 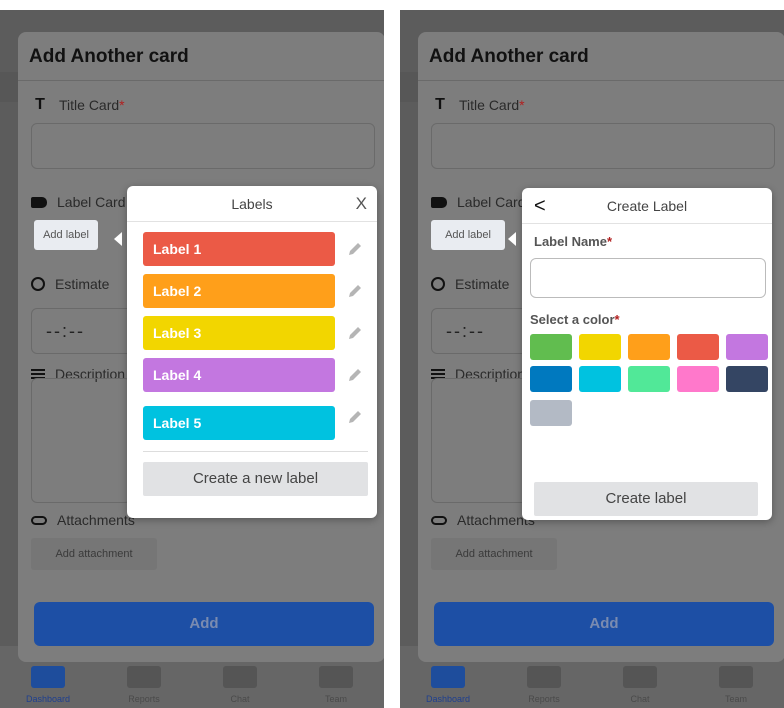 What do you see at coordinates (540, 206) in the screenshot?
I see `back-chevron-icon: <` at bounding box center [540, 206].